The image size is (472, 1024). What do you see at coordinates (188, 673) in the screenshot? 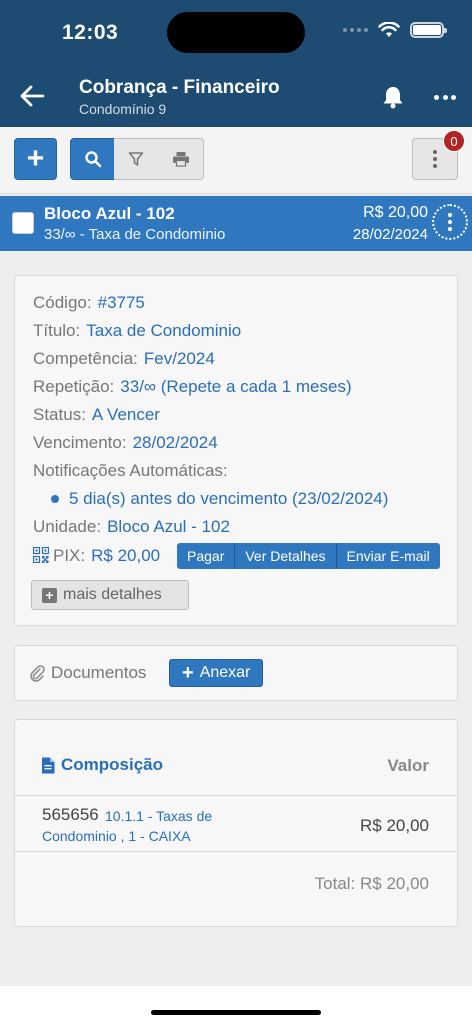
I see `plus-icon: +` at bounding box center [188, 673].